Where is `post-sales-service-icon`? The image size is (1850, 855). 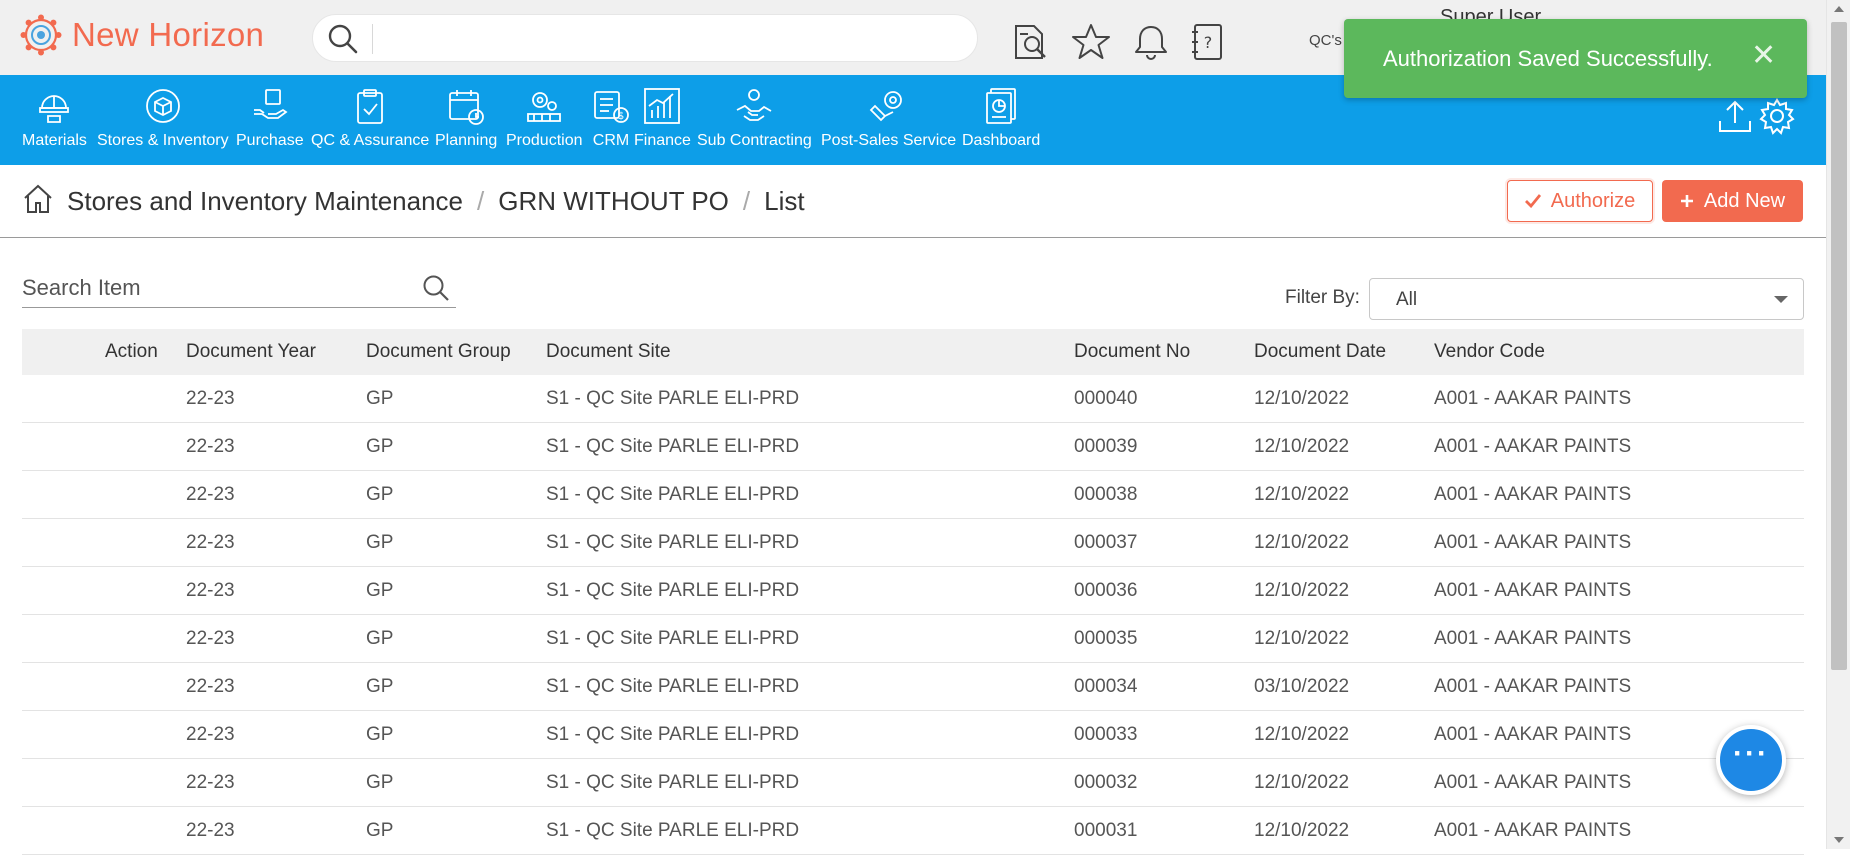 post-sales-service-icon is located at coordinates (885, 106).